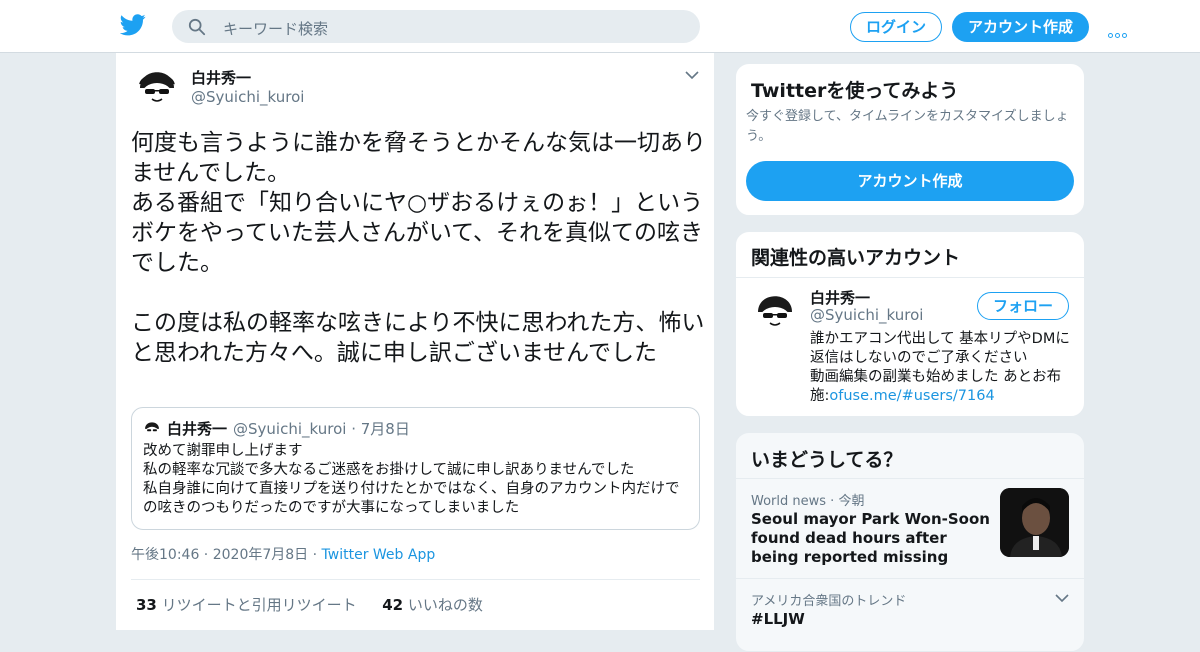 The image size is (1200, 652). I want to click on signup-panel-button: アカウント作成, so click(910, 181).